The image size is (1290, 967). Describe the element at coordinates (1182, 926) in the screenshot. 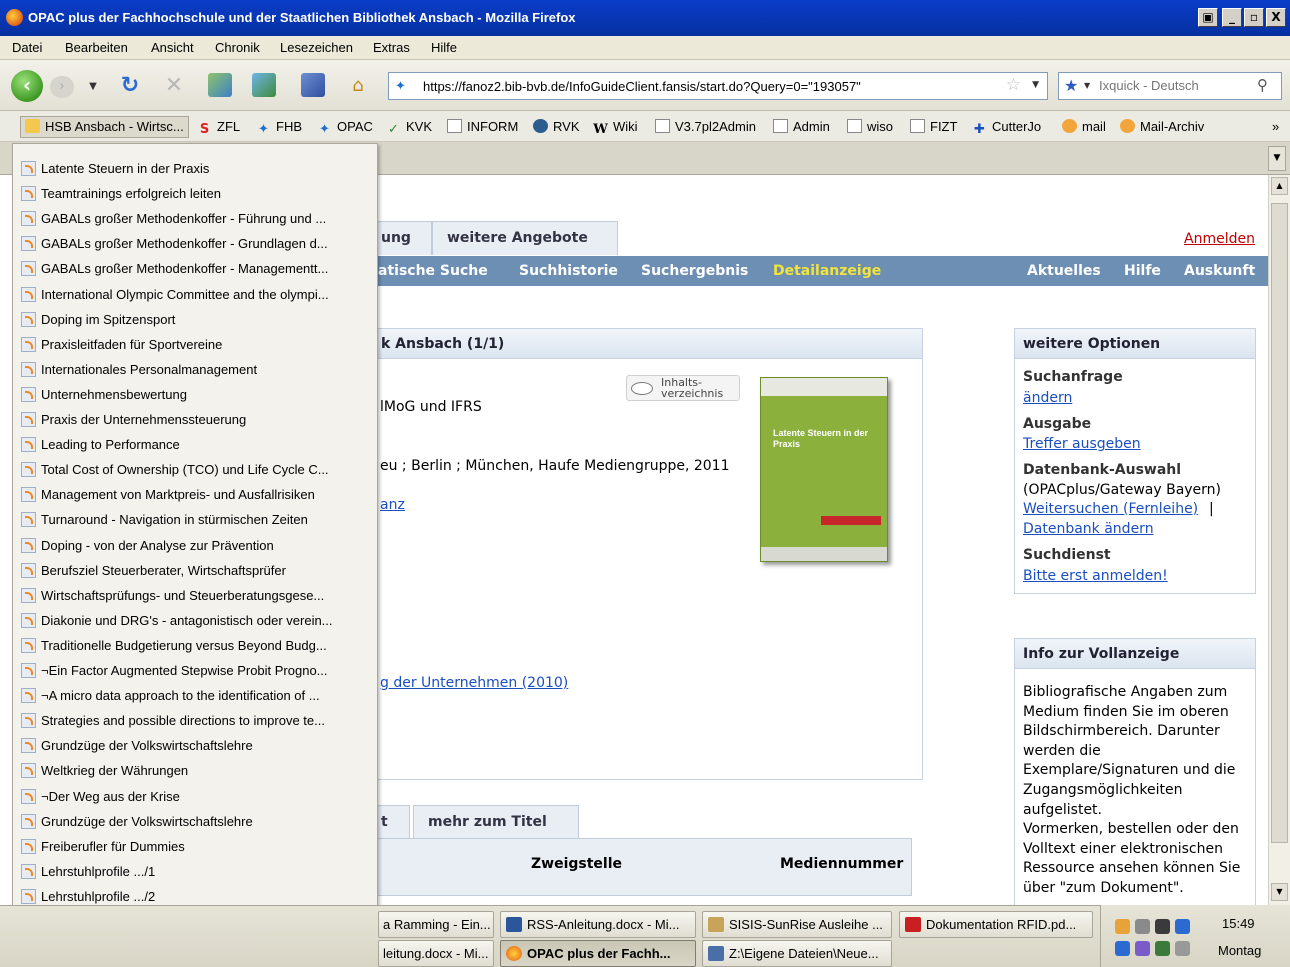

I see `tray-security-icon` at that location.